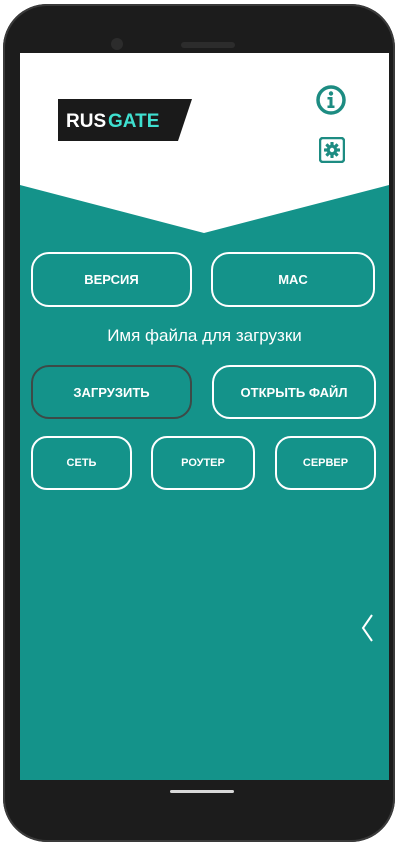 This screenshot has height=845, width=399. What do you see at coordinates (208, 45) in the screenshot?
I see `earpiece-speaker` at bounding box center [208, 45].